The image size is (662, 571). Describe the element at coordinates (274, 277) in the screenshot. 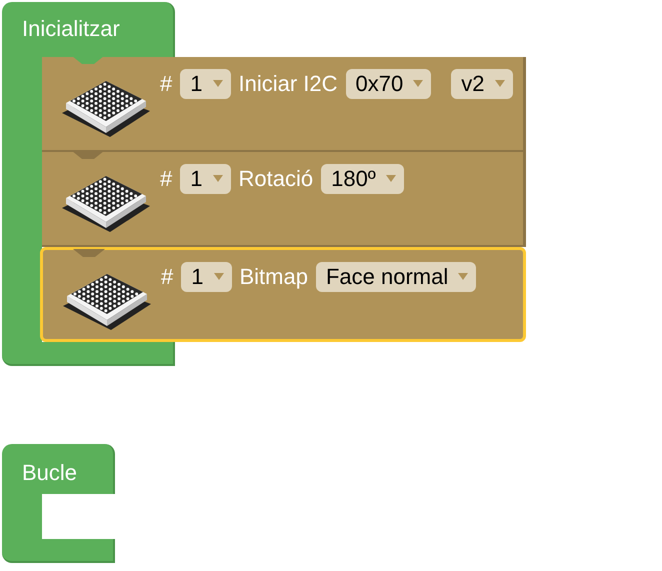

I see `block-label: Bitmap` at that location.